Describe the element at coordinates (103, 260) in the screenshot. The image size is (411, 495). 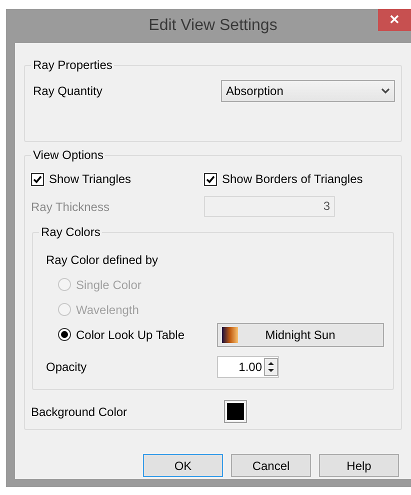
I see `section-label: Ray Color defined by` at that location.